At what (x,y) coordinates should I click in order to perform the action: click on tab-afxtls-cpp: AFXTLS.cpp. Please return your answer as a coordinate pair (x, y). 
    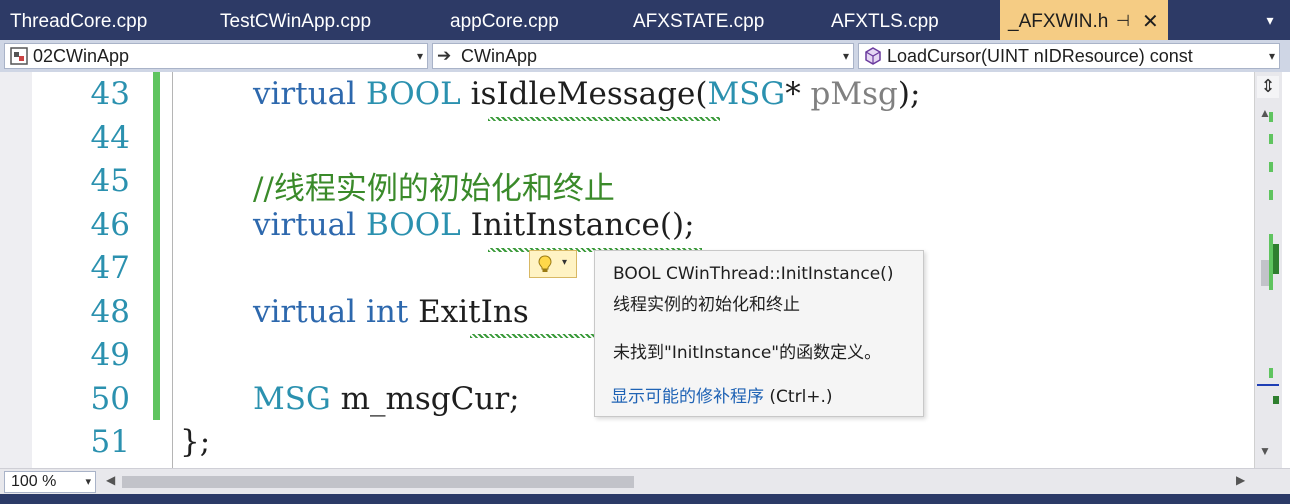
    Looking at the image, I should click on (885, 20).